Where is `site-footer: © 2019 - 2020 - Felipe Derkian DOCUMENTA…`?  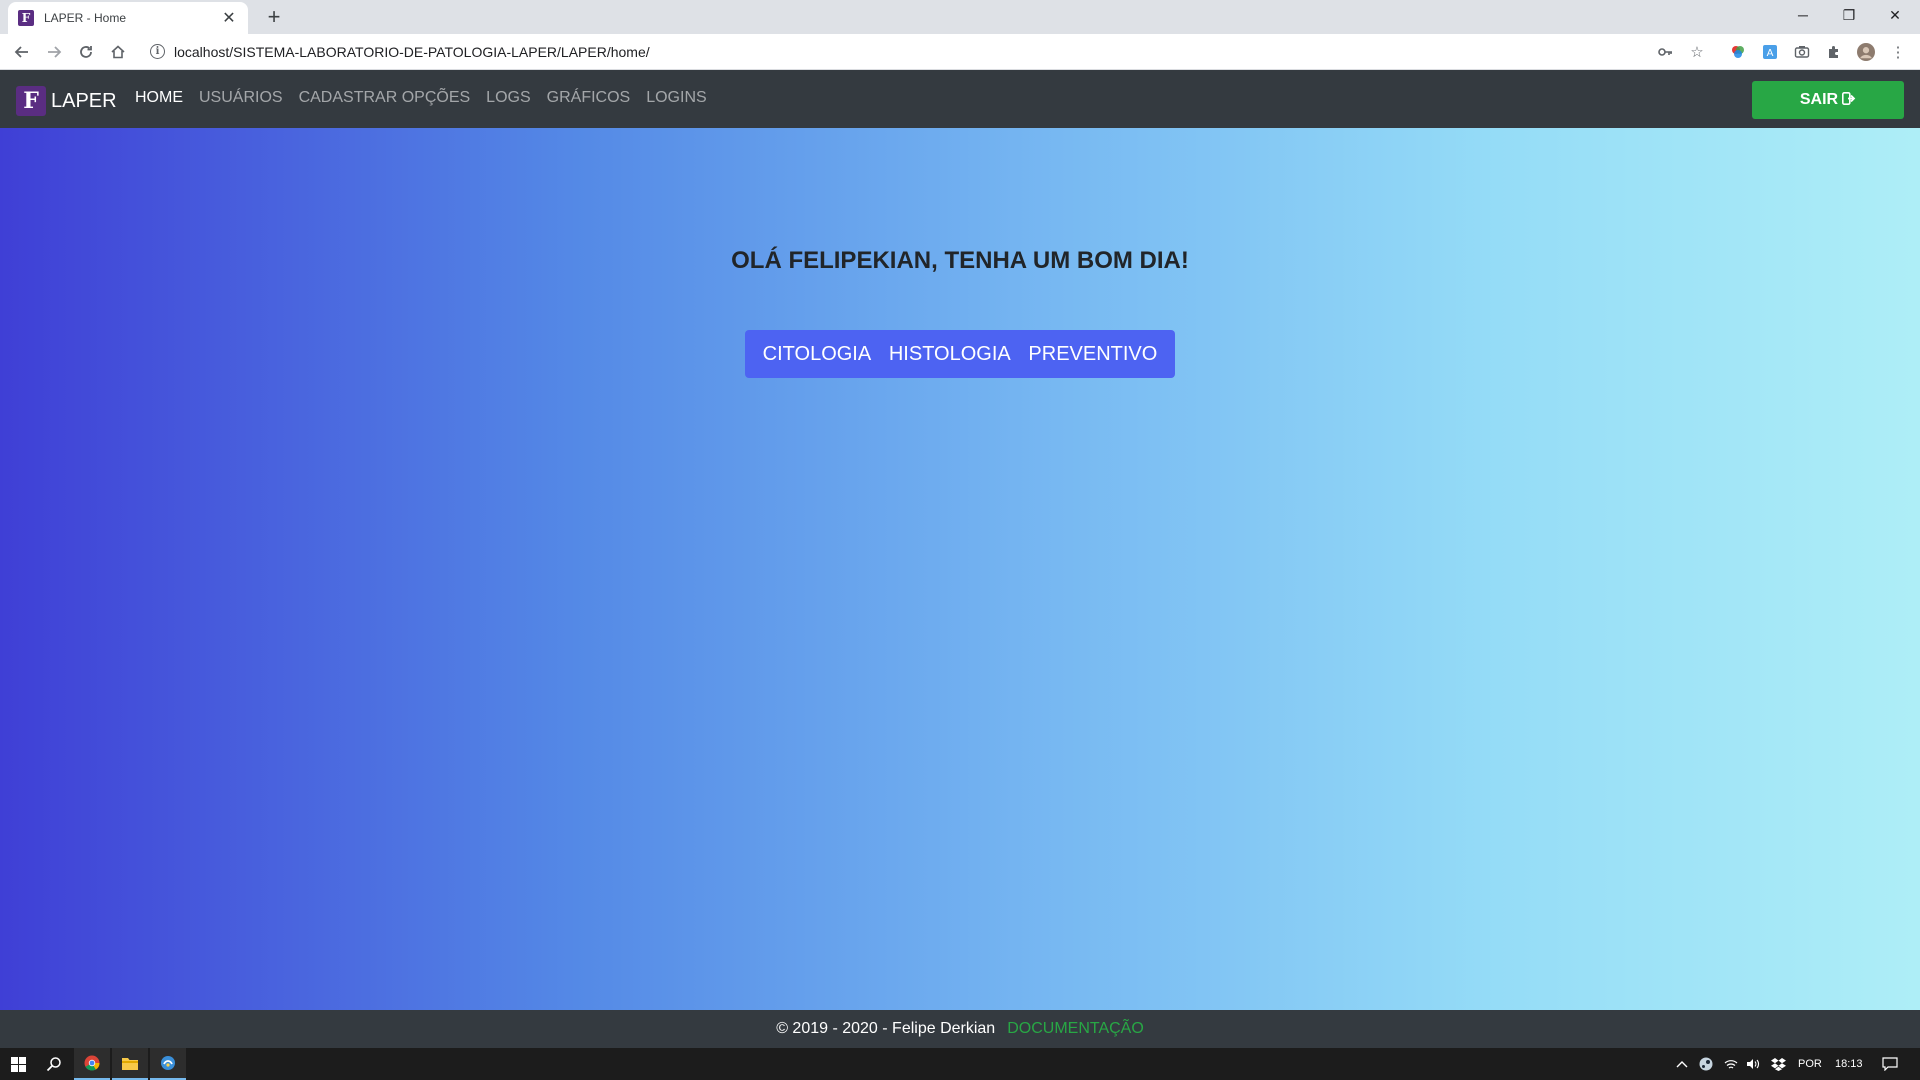
site-footer: © 2019 - 2020 - Felipe Derkian DOCUMENTA… is located at coordinates (960, 1029).